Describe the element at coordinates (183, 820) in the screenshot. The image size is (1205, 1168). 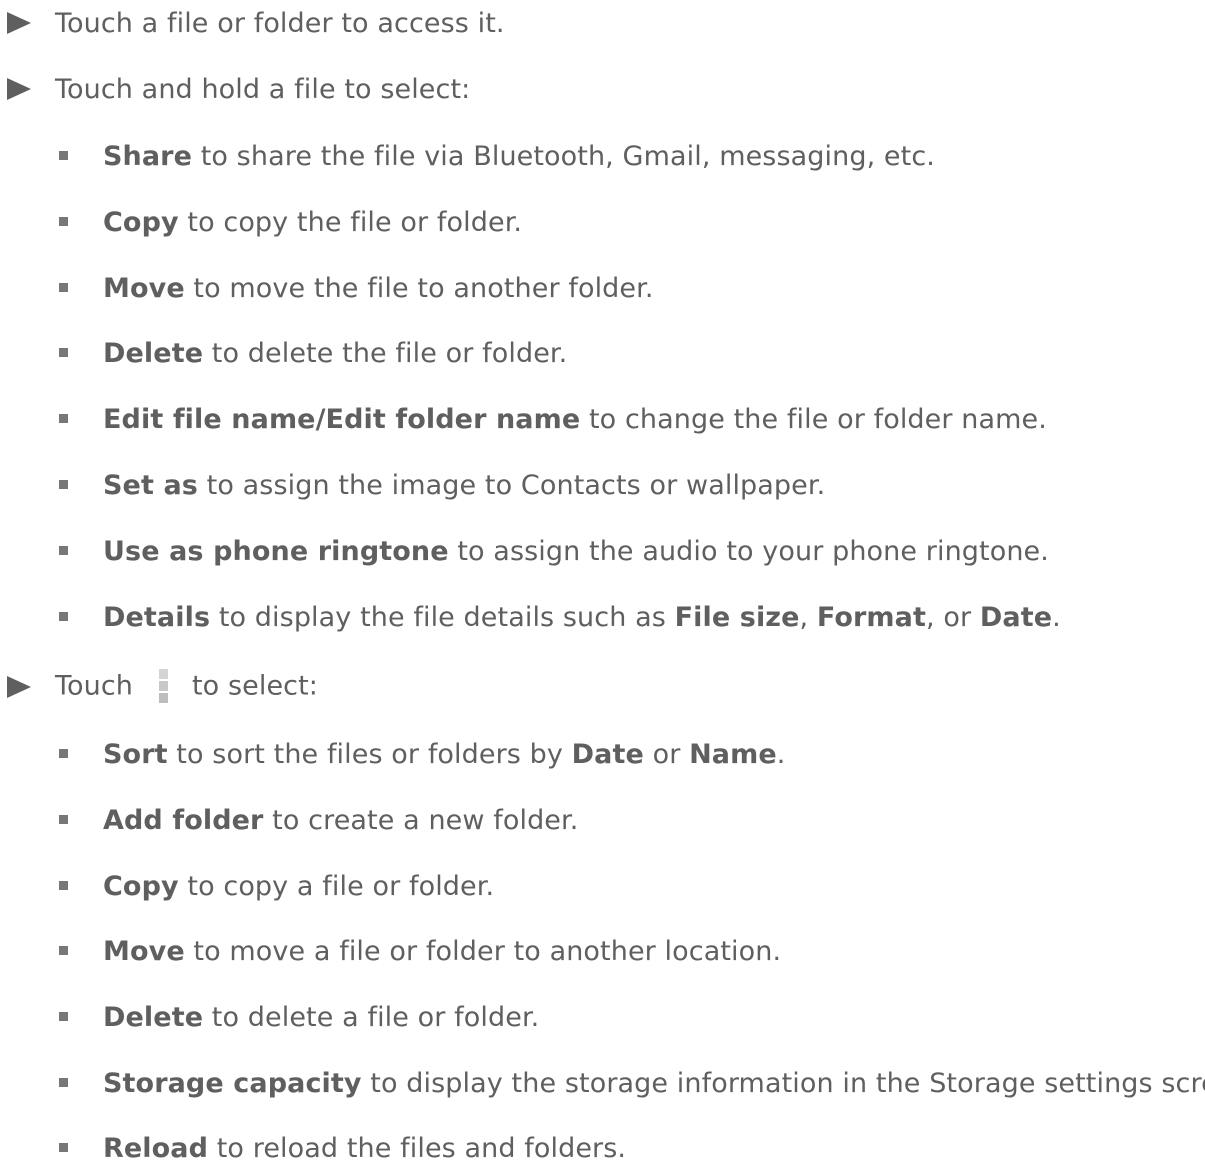
I see `option-name: Add folder` at that location.